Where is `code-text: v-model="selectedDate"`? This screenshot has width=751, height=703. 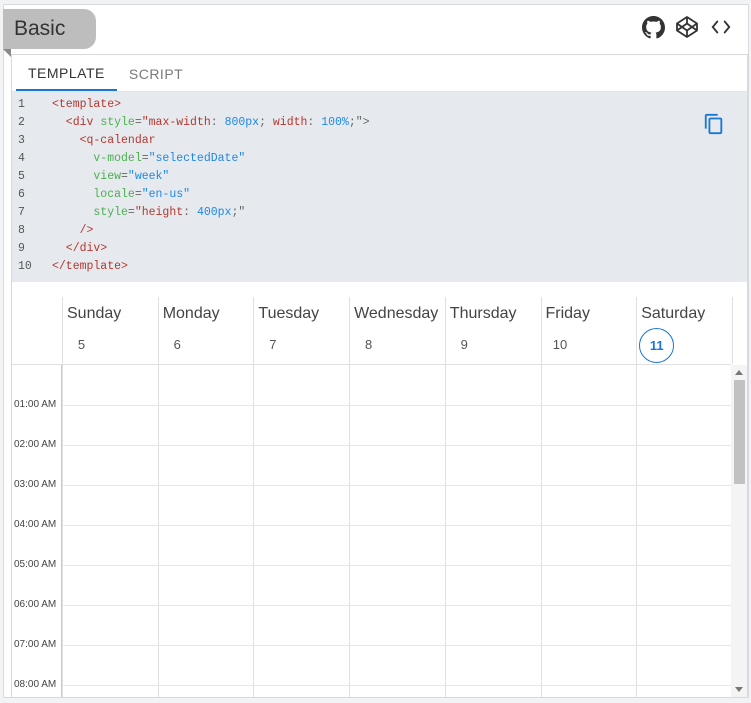 code-text: v-model="selectedDate" is located at coordinates (142, 159).